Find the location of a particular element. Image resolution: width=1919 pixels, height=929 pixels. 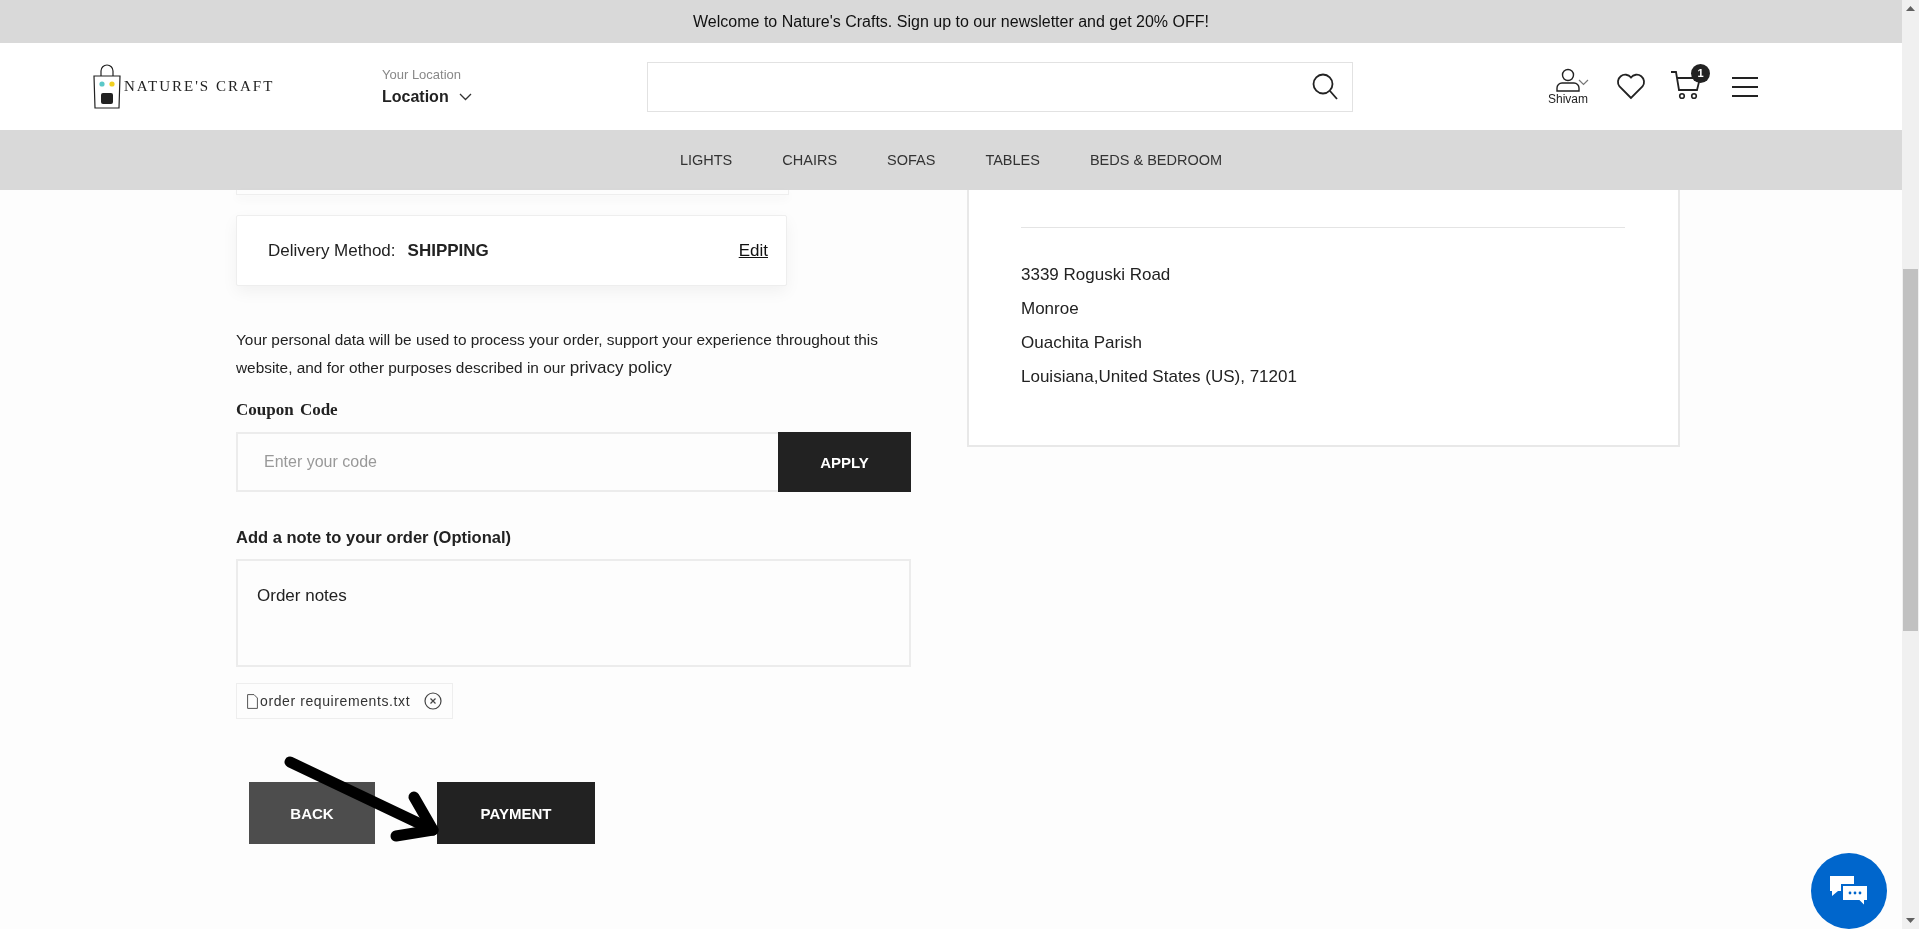

logo-icon is located at coordinates (107, 86).